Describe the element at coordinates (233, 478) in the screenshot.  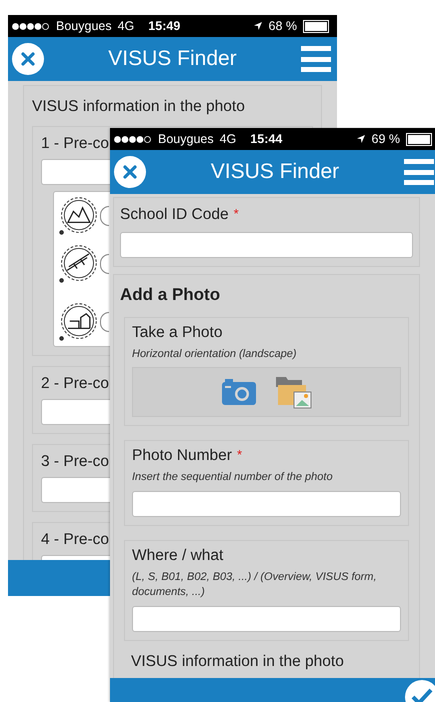
I see `field-hint: Insert the sequential number of the photo` at that location.